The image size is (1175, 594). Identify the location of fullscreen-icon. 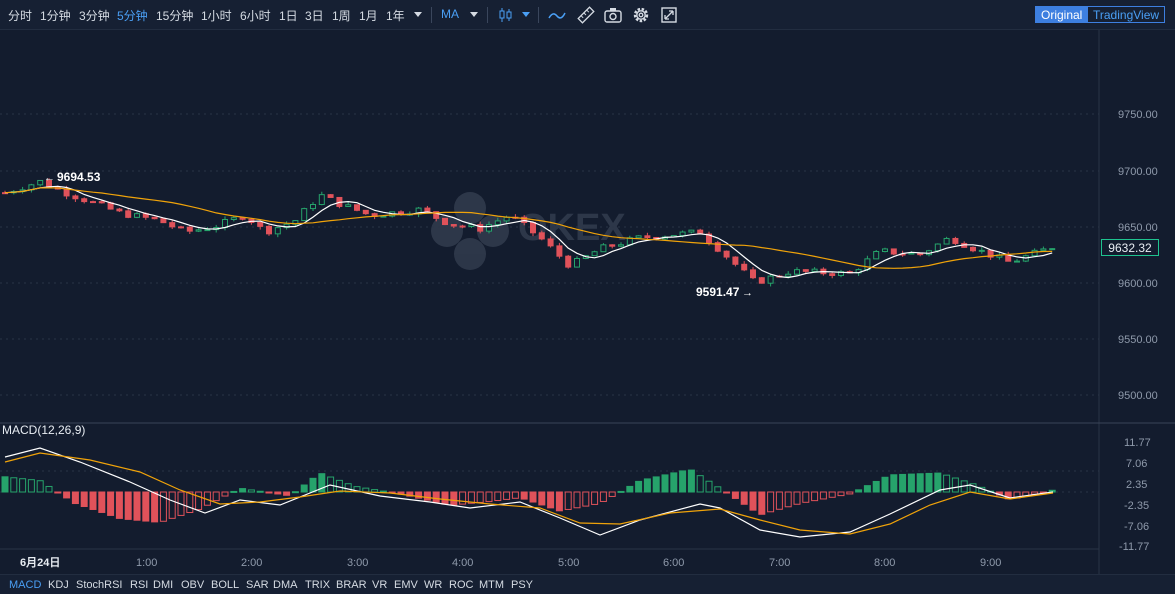
(669, 15).